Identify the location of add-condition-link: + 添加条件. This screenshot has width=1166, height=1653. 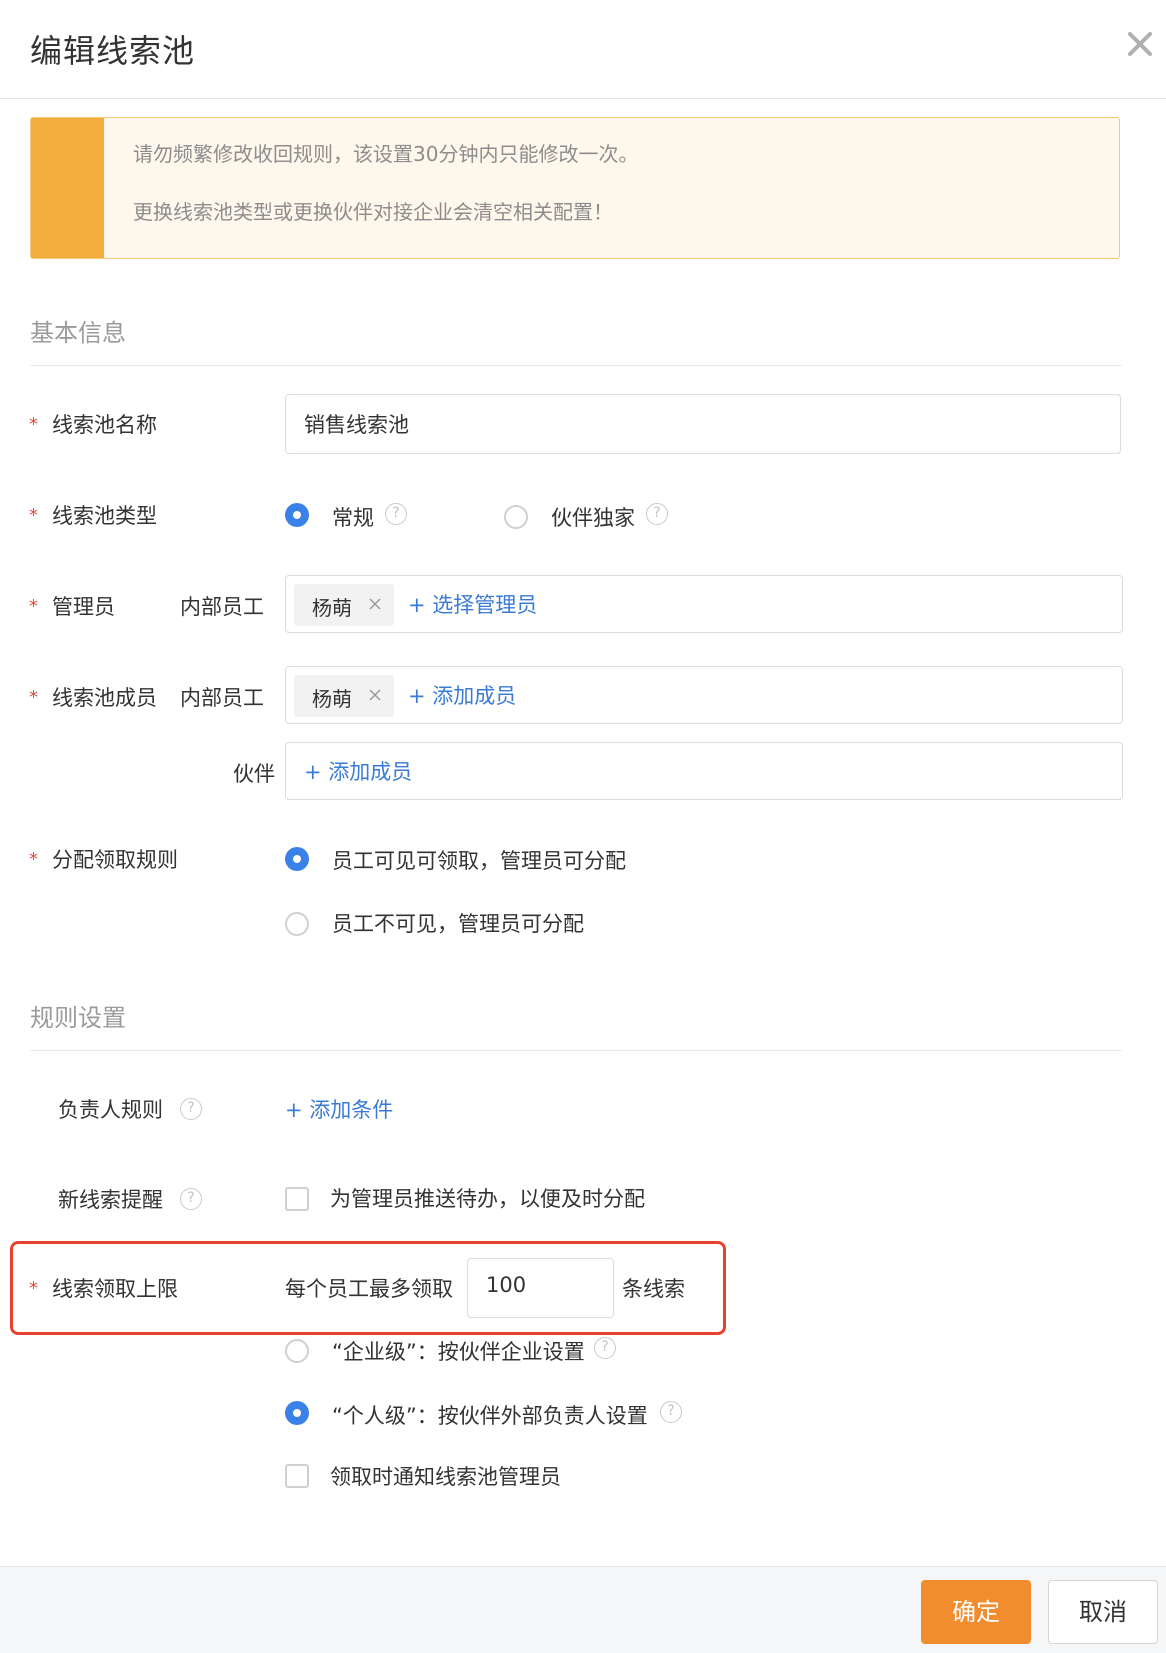
(339, 1109).